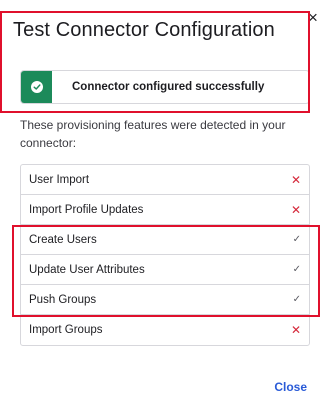  Describe the element at coordinates (59, 179) in the screenshot. I see `feature-label: User Import` at that location.